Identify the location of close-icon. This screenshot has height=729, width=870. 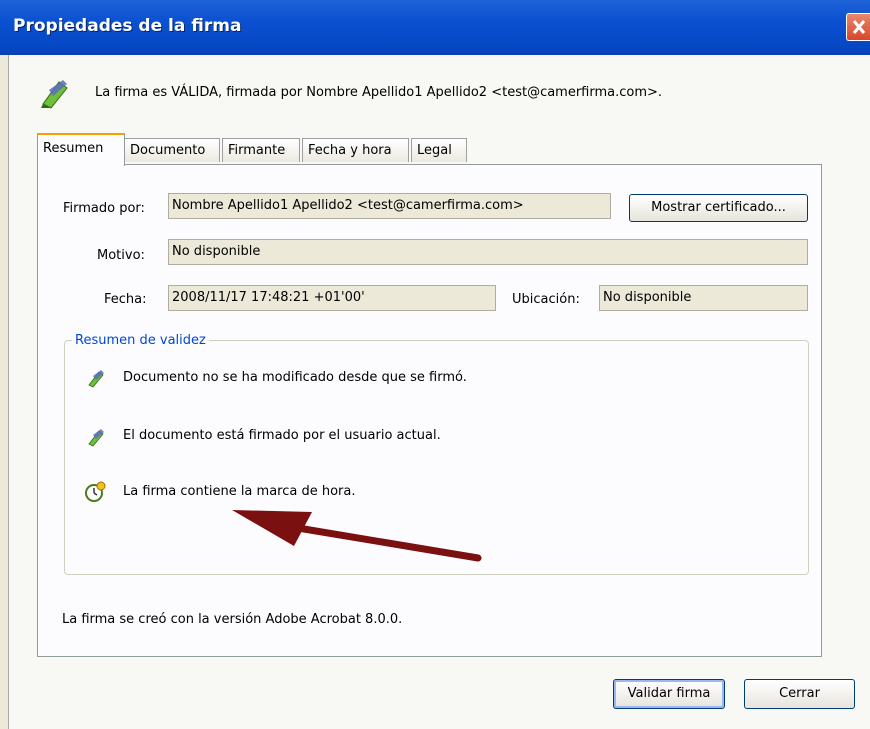
(859, 27).